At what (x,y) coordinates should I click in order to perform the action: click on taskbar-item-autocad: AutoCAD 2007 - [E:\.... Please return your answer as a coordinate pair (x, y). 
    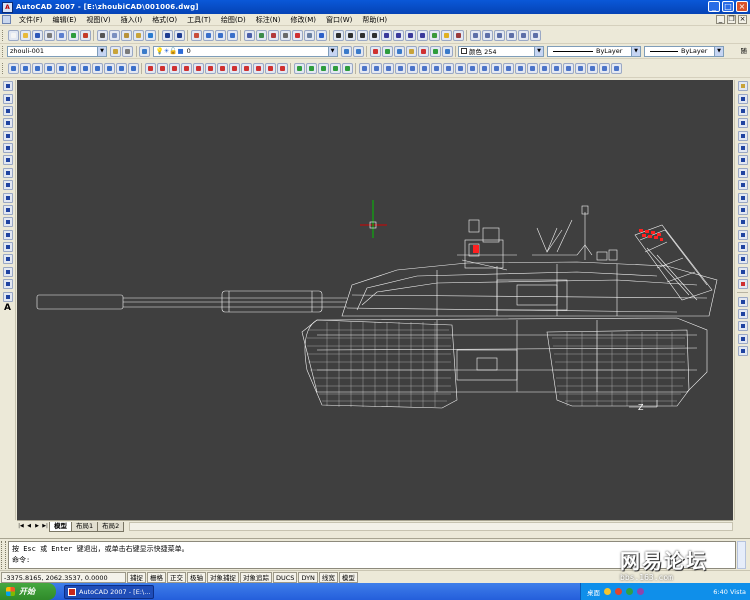
    Looking at the image, I should click on (109, 591).